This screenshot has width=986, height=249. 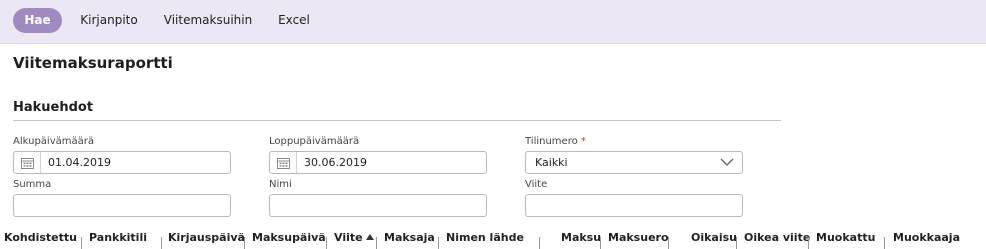 What do you see at coordinates (536, 184) in the screenshot?
I see `reference-label: Viite` at bounding box center [536, 184].